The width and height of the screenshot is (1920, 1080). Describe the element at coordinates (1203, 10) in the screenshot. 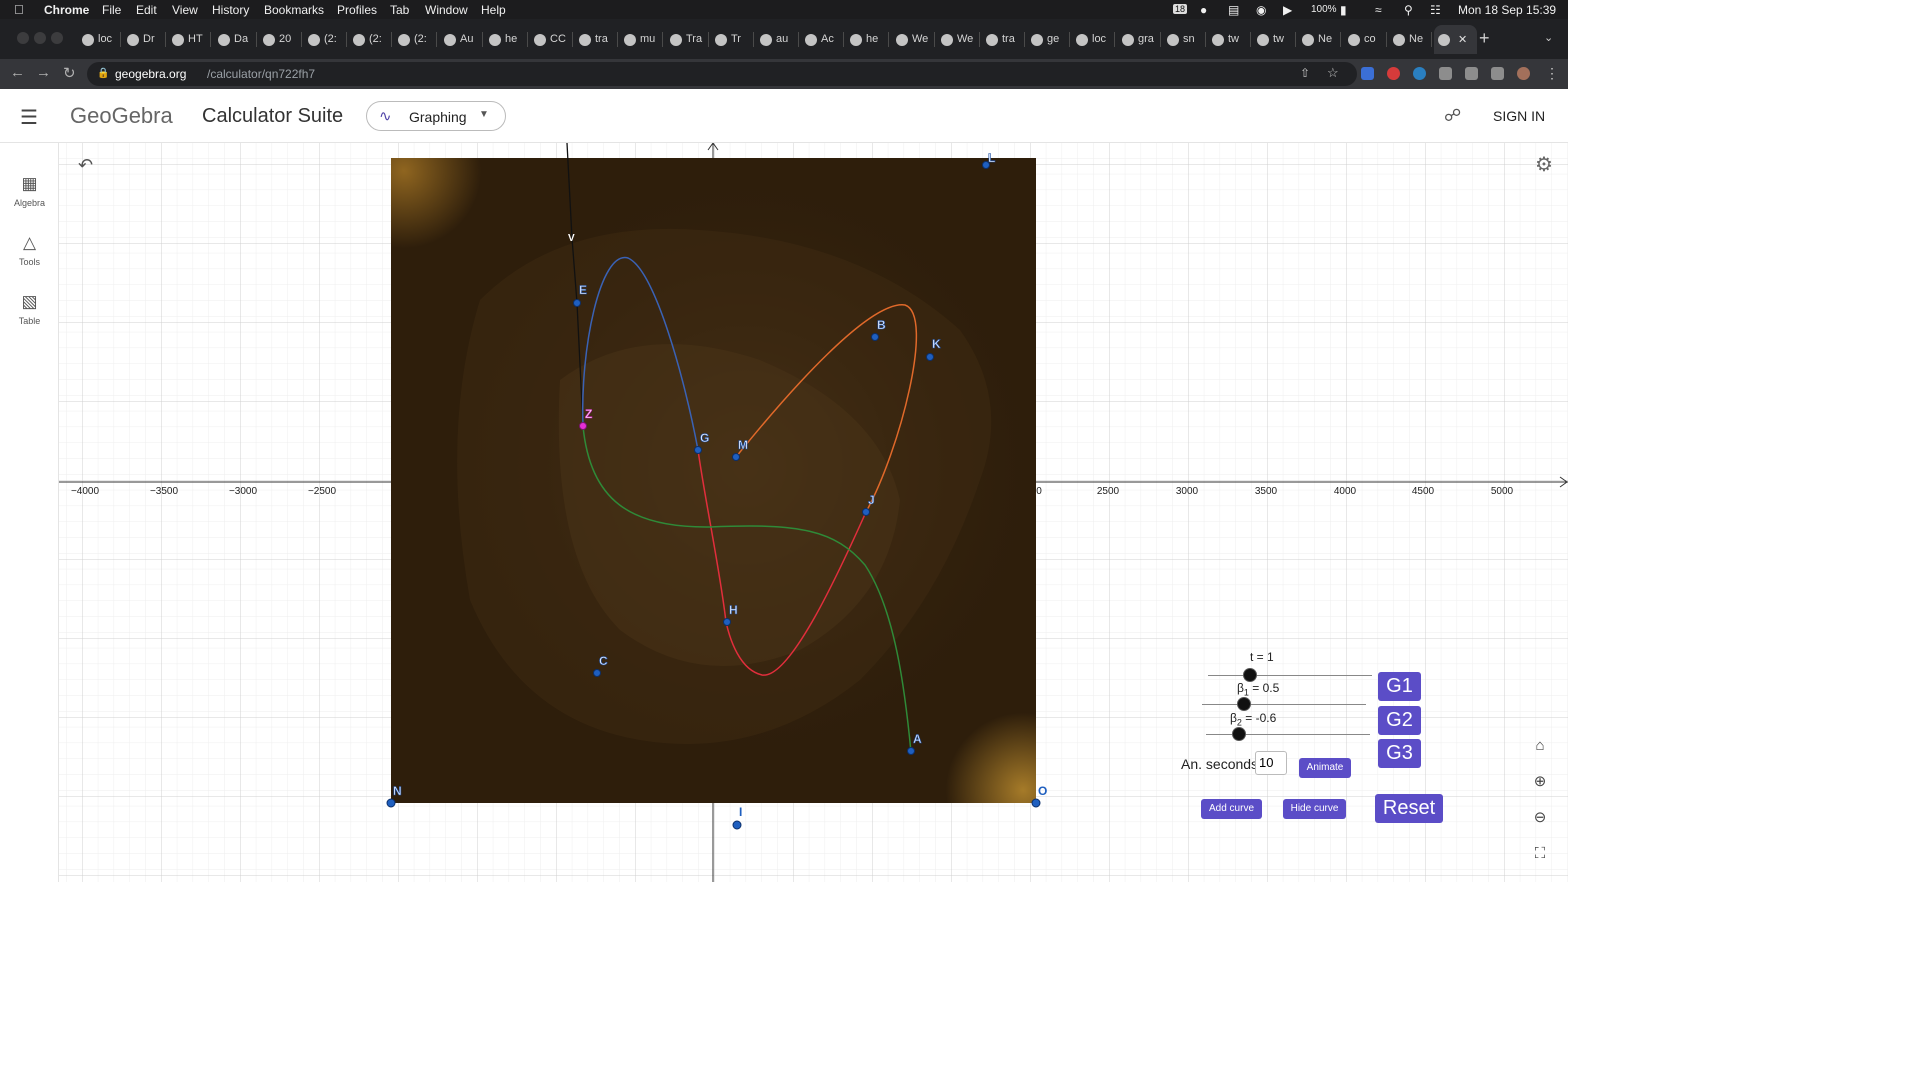

I see `status-icon: ●` at that location.